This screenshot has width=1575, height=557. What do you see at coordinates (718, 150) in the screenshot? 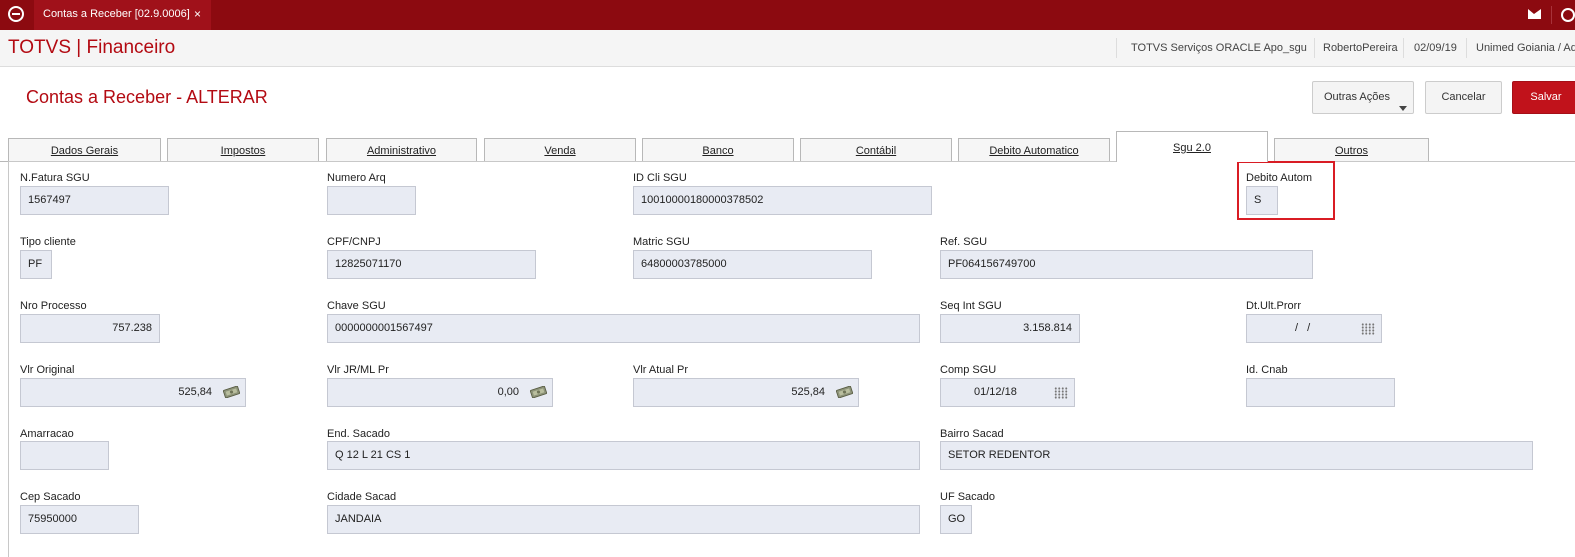
I see `tab-banco: Banco` at bounding box center [718, 150].